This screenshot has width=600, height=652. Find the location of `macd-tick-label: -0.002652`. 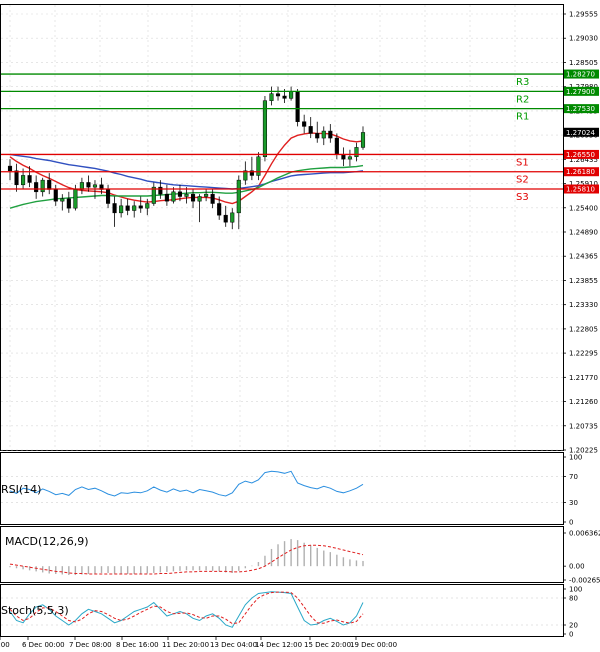

macd-tick-label: -0.002652 is located at coordinates (584, 581).